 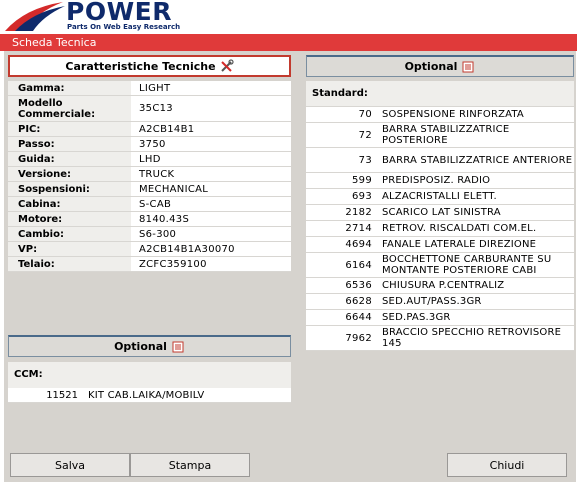 I want to click on spec-row-pic: PIC: A2CB14B1, so click(x=149, y=129).